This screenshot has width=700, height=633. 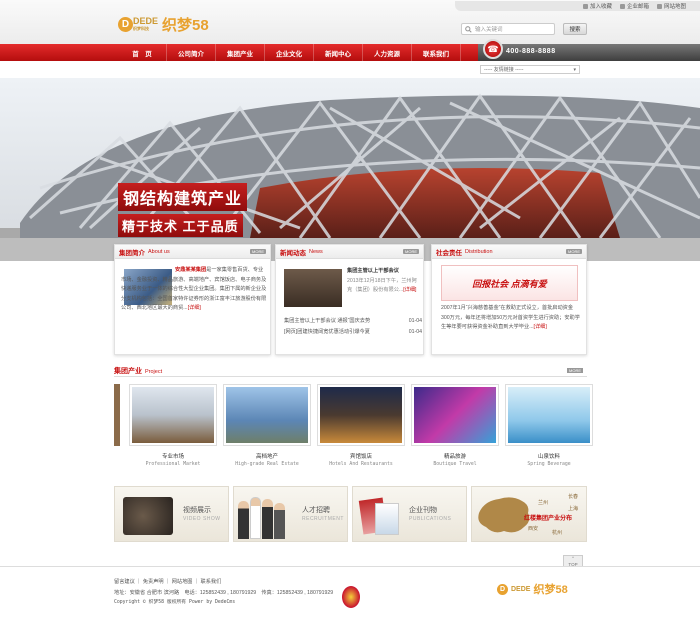 What do you see at coordinates (138, 371) in the screenshot?
I see `project-title: 集团产业 Project` at bounding box center [138, 371].